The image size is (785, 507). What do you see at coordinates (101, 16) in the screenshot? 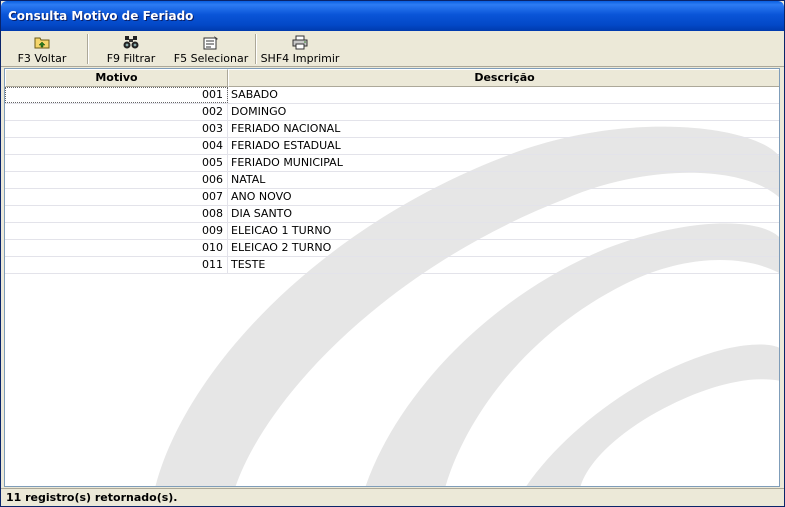
I see `window-title: Consulta Motivo de Feriado` at bounding box center [101, 16].